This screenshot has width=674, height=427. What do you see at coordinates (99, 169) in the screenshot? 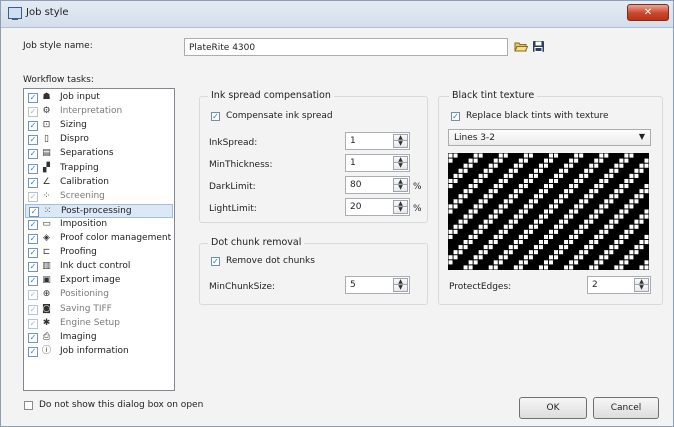
I see `task-item: ✓ ▞ Trapping` at bounding box center [99, 169].